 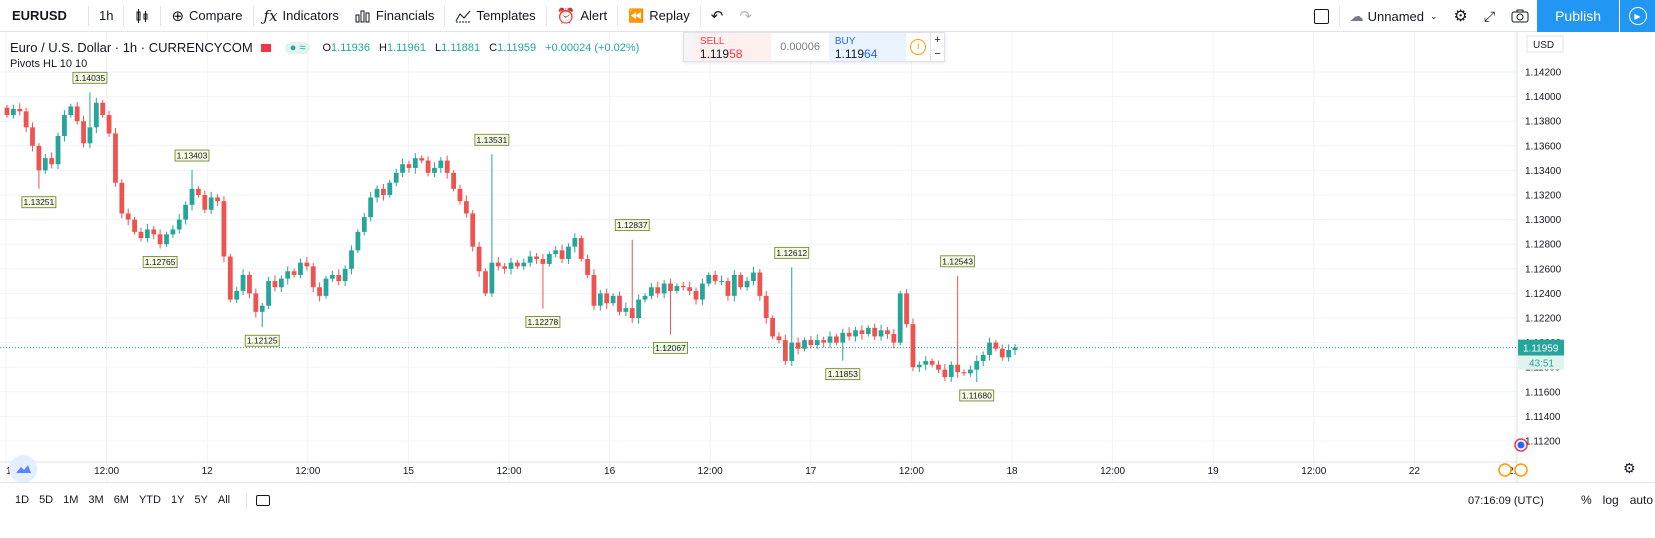 I want to click on spread-value: 0.00006, so click(x=800, y=47).